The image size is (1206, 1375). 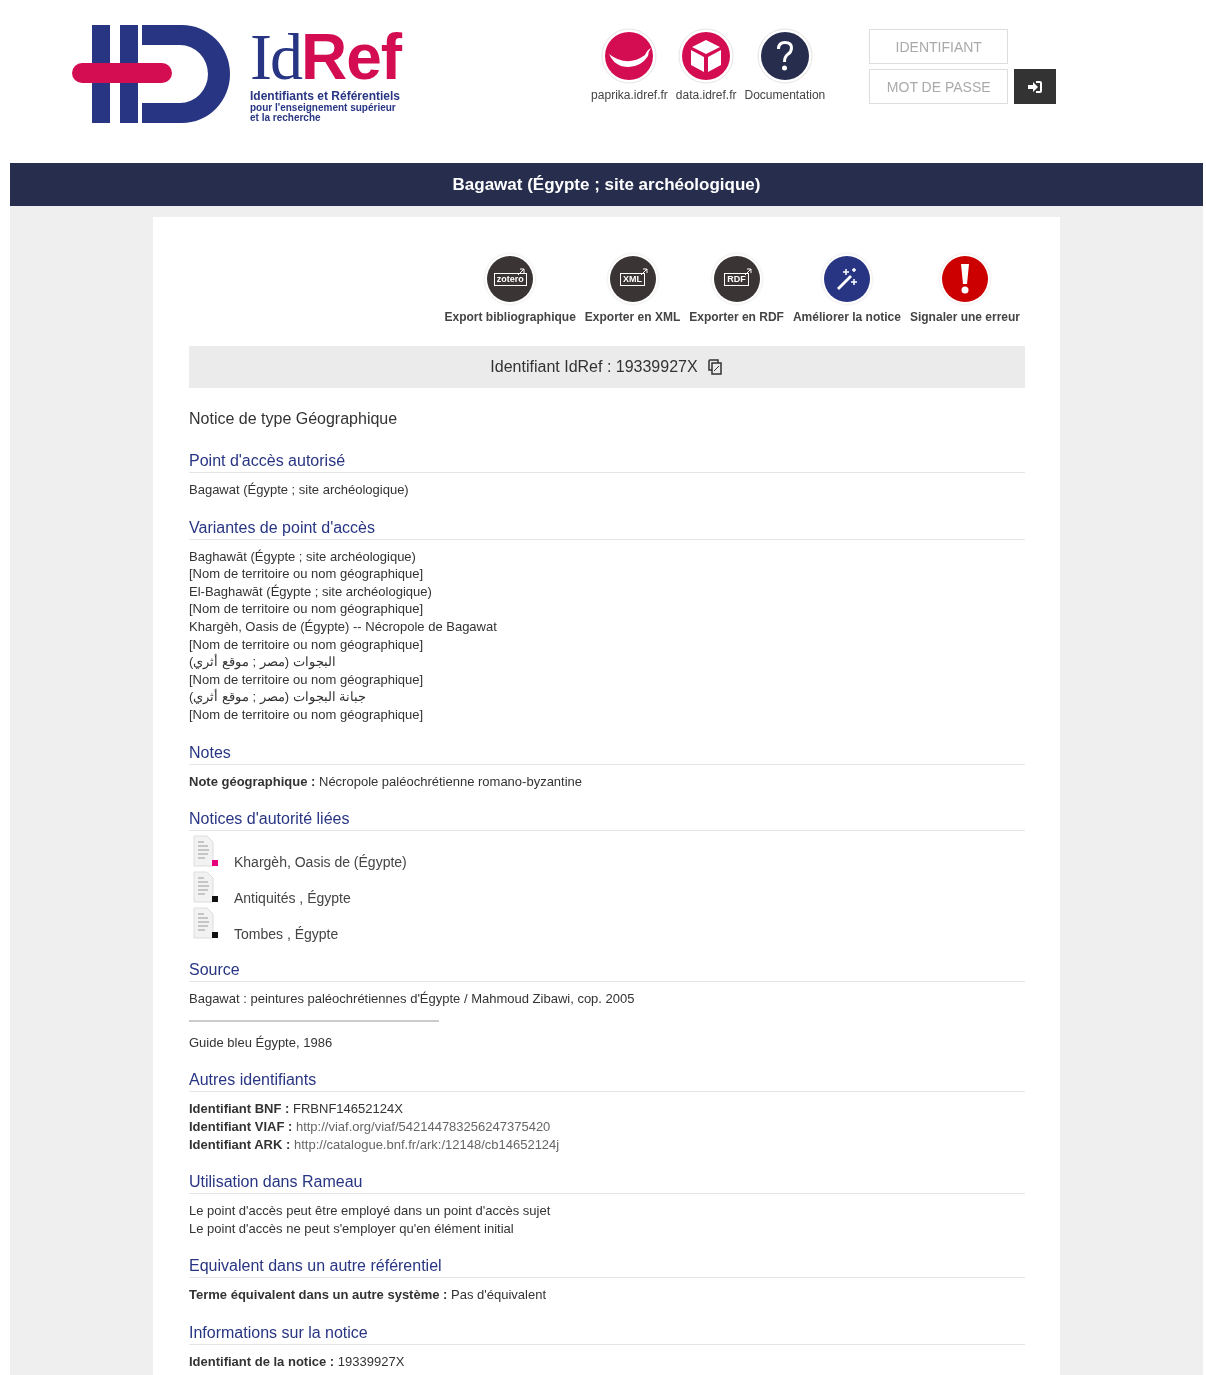 I want to click on text-line: جبانة البجوات (مصر ; موقع أثري), so click(x=278, y=697).